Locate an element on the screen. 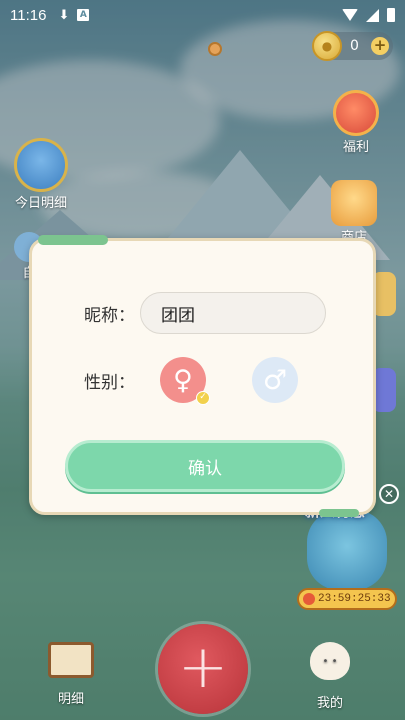  fuli-entry: 福利 is located at coordinates (356, 122).